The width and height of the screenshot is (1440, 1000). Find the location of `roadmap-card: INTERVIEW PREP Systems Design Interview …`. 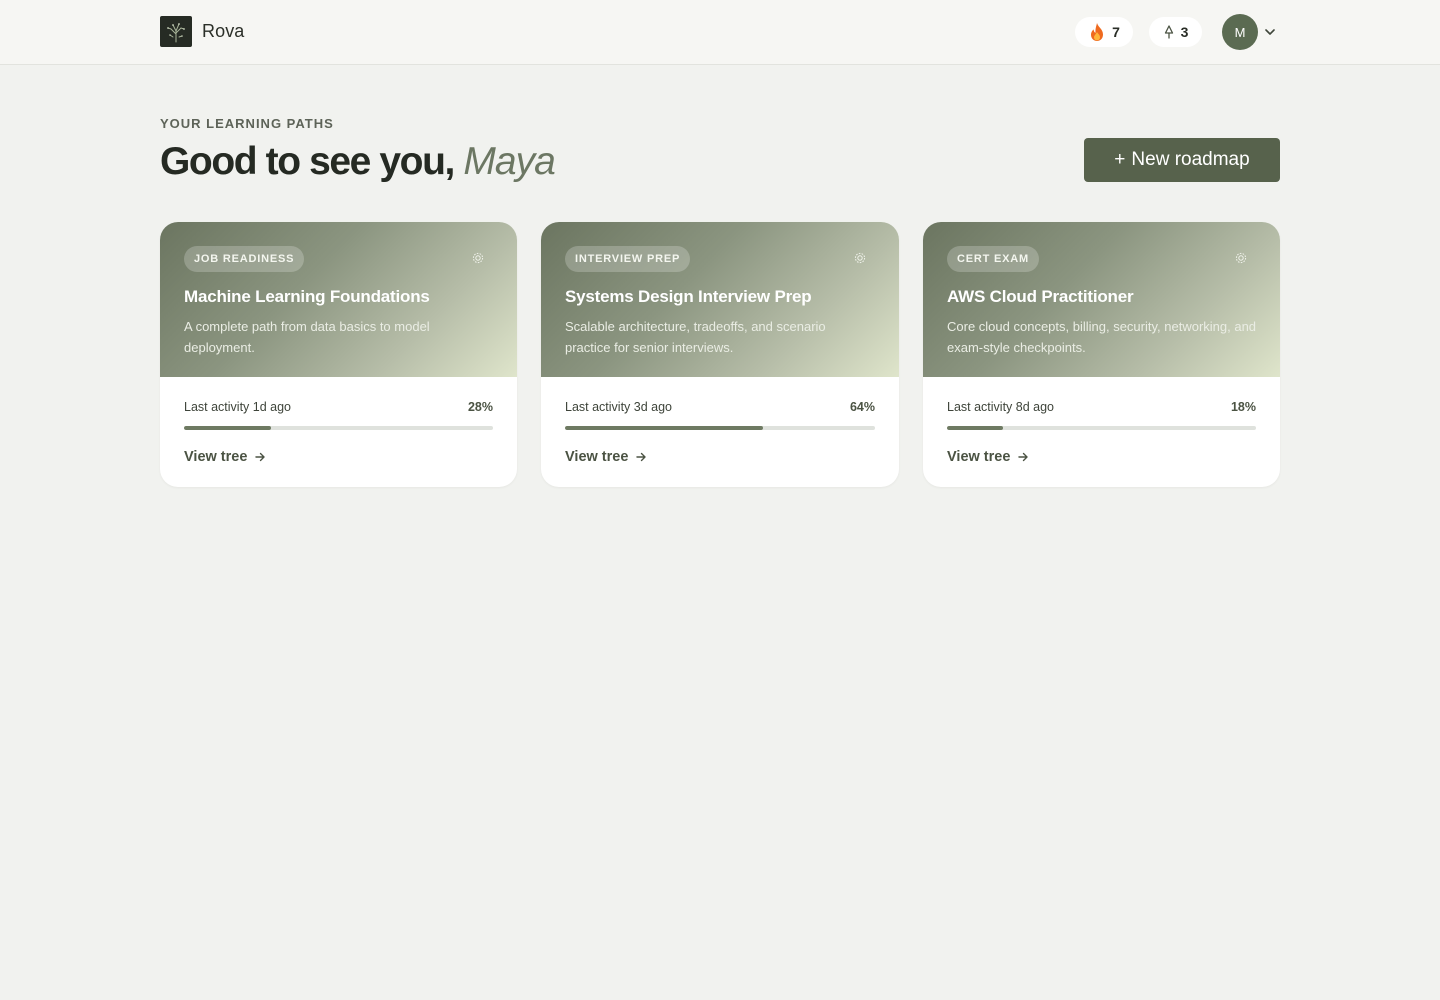

roadmap-card: INTERVIEW PREP Systems Design Interview … is located at coordinates (720, 354).